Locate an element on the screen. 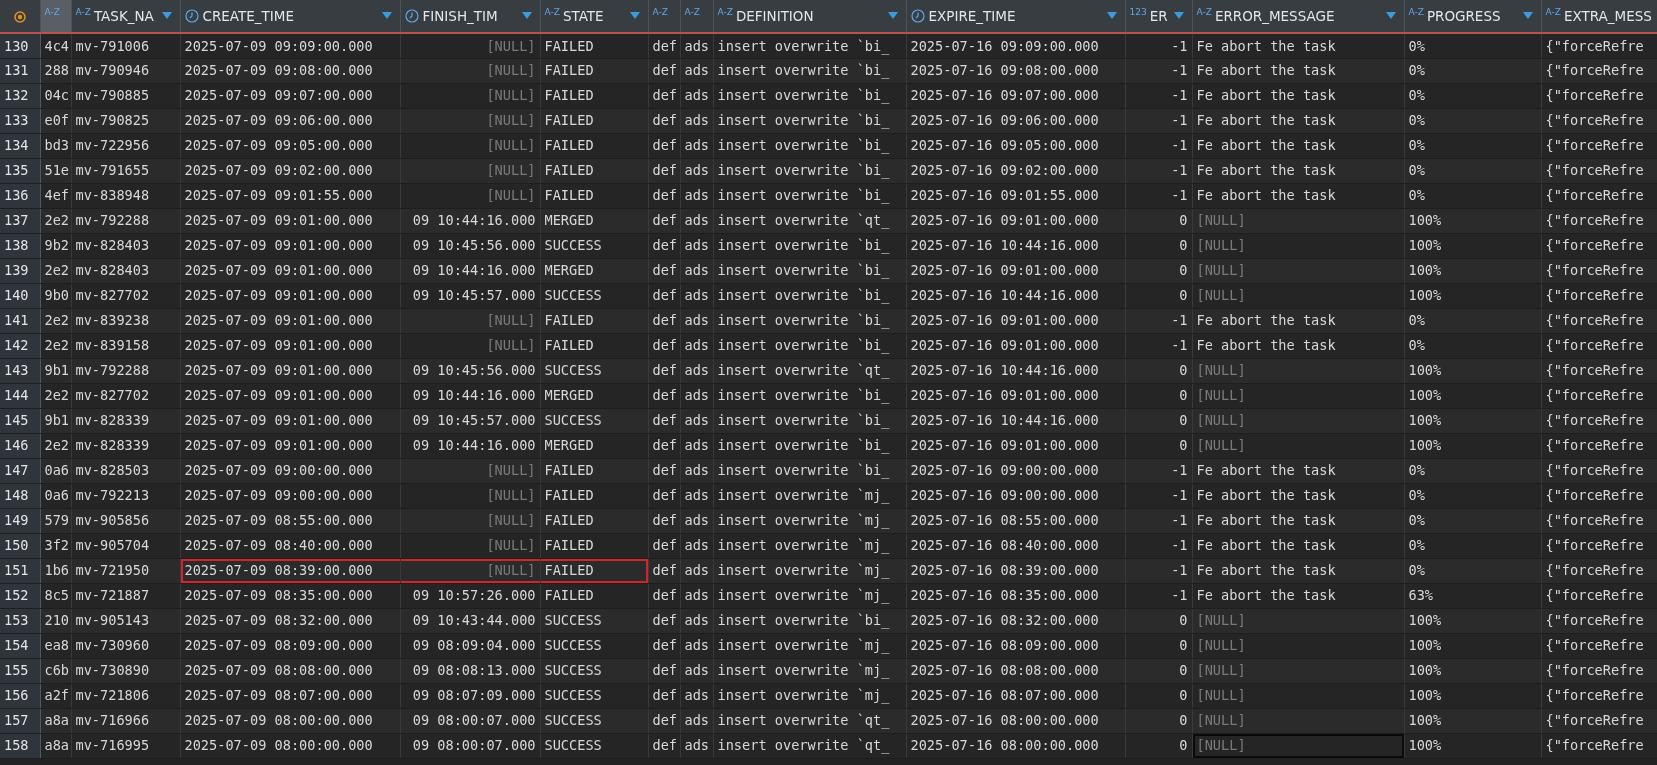  table-cell: 2025-07-09 08:00:00.000 is located at coordinates (290, 720).